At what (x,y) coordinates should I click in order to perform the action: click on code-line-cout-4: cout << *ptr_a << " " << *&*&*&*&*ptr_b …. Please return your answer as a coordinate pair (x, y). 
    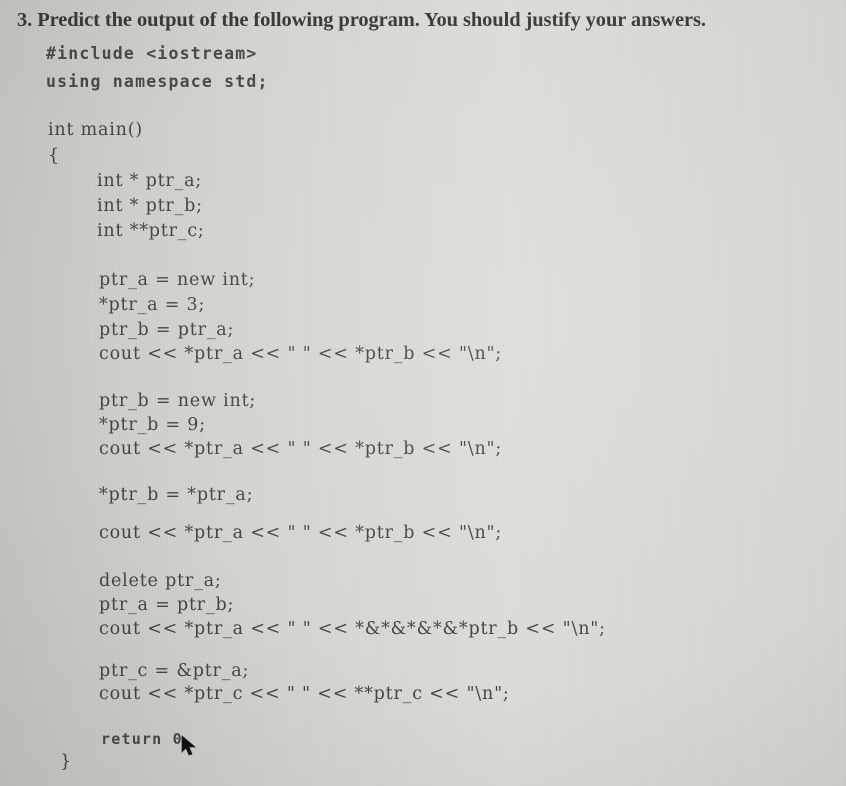
    Looking at the image, I should click on (352, 629).